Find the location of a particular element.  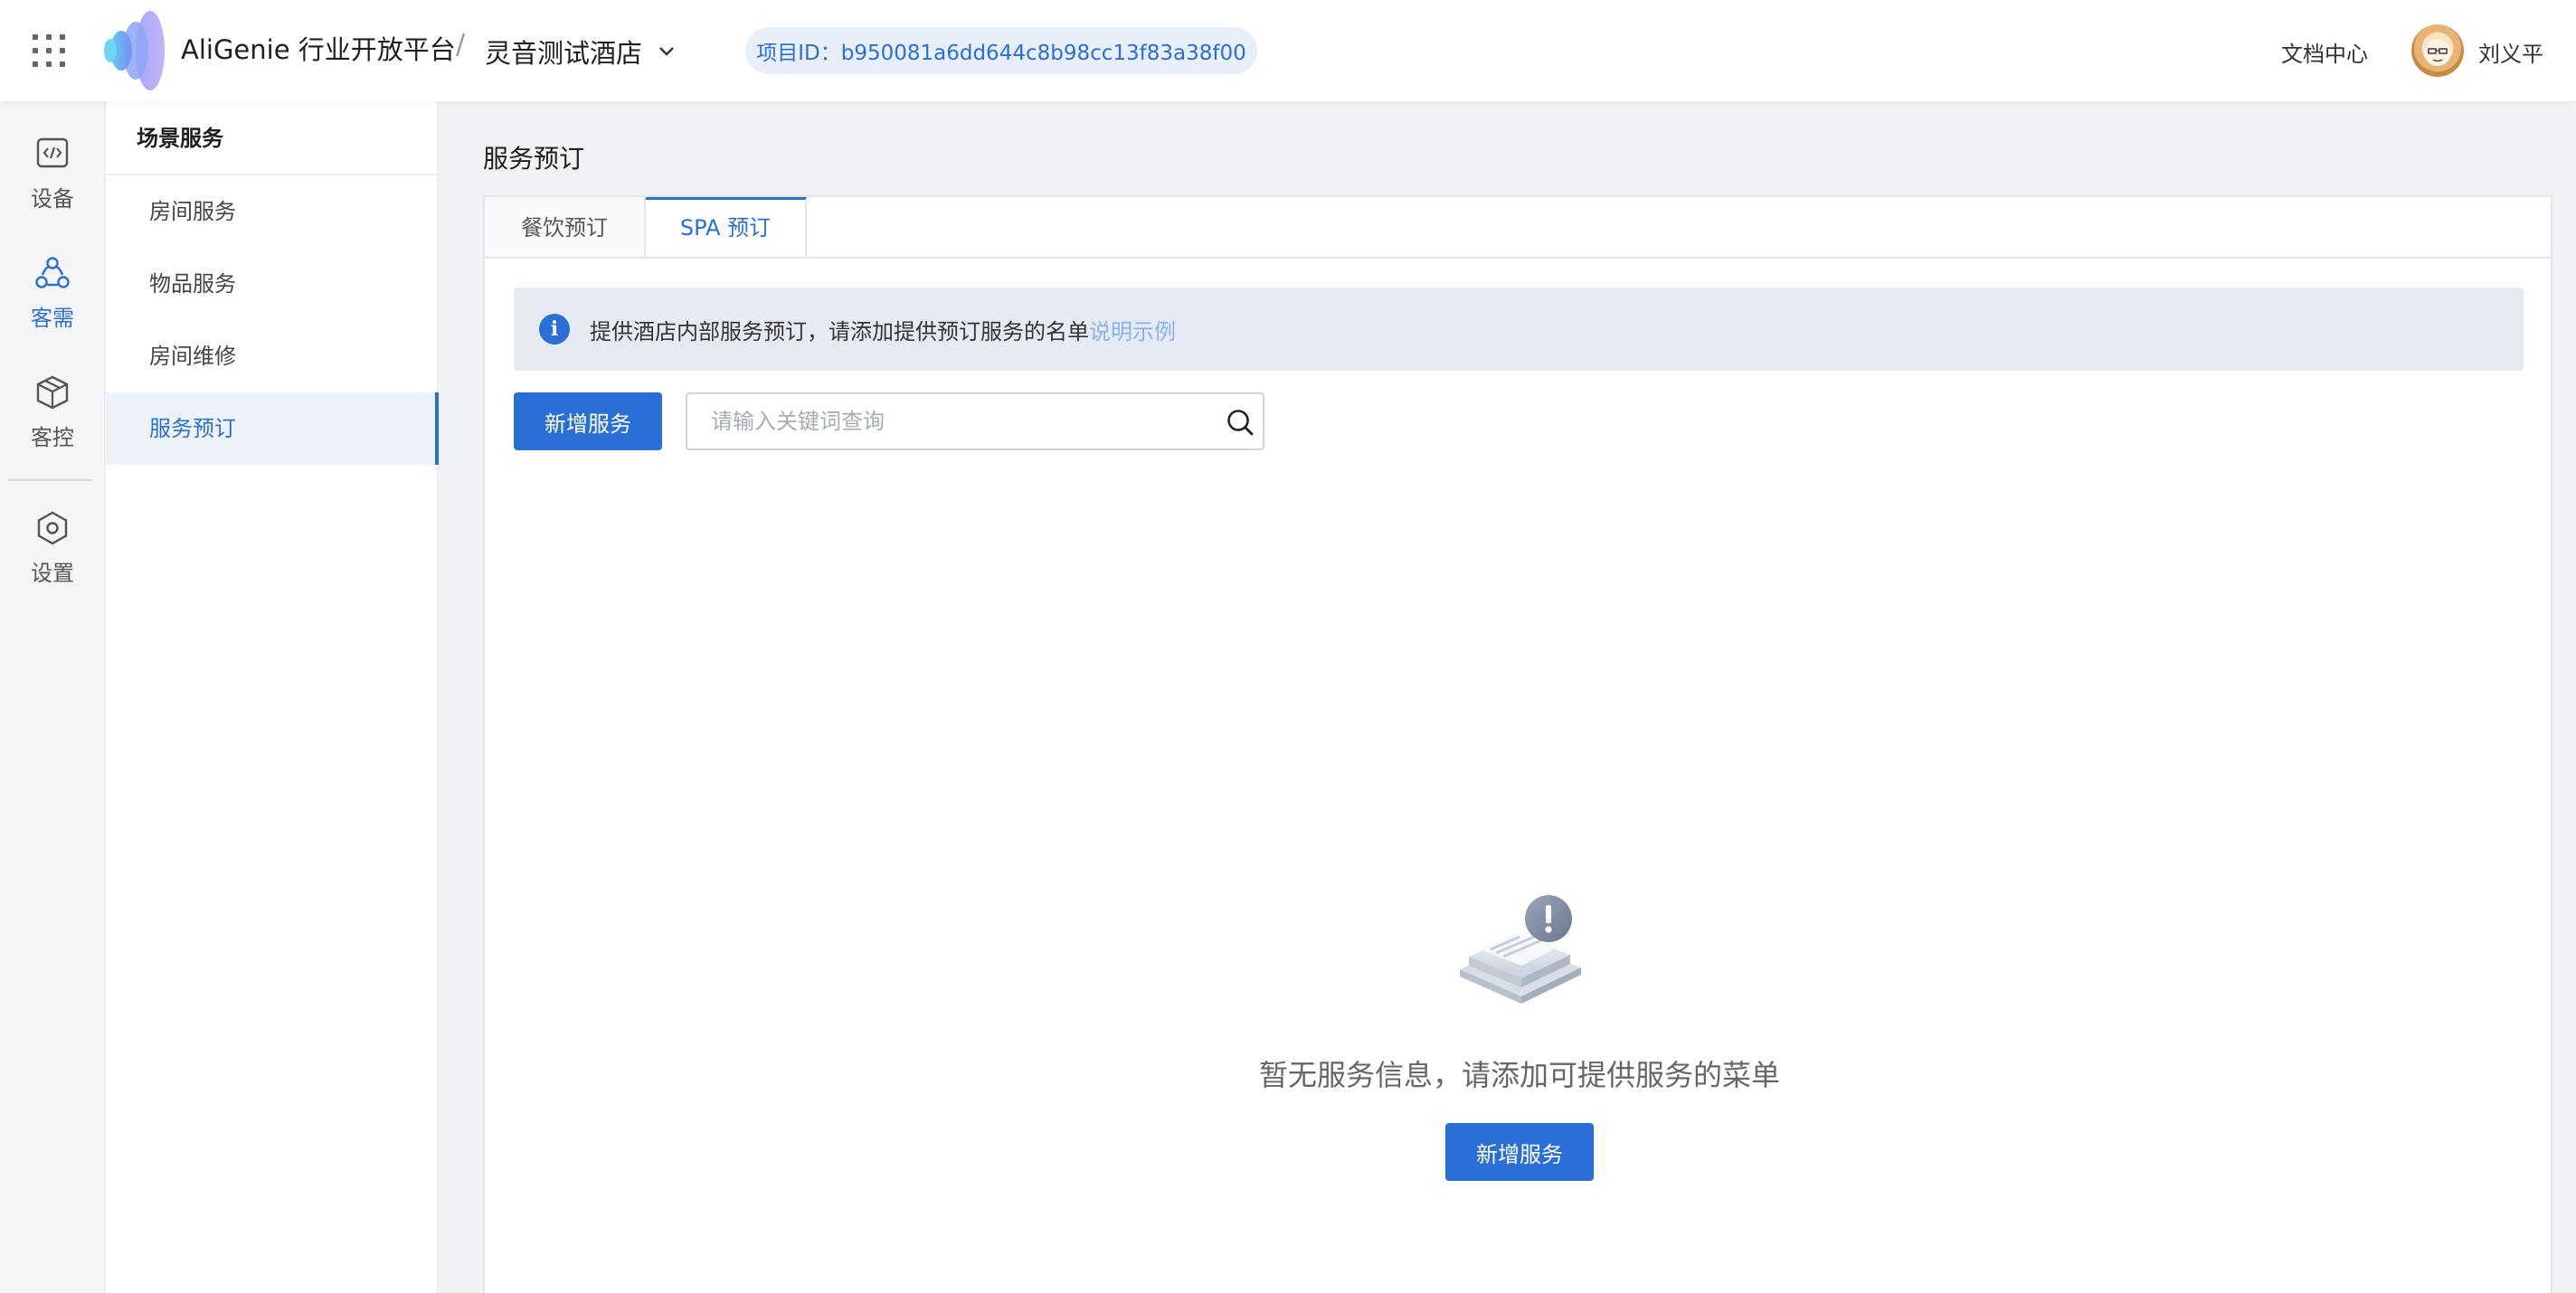

cube-control-icon is located at coordinates (52, 392).